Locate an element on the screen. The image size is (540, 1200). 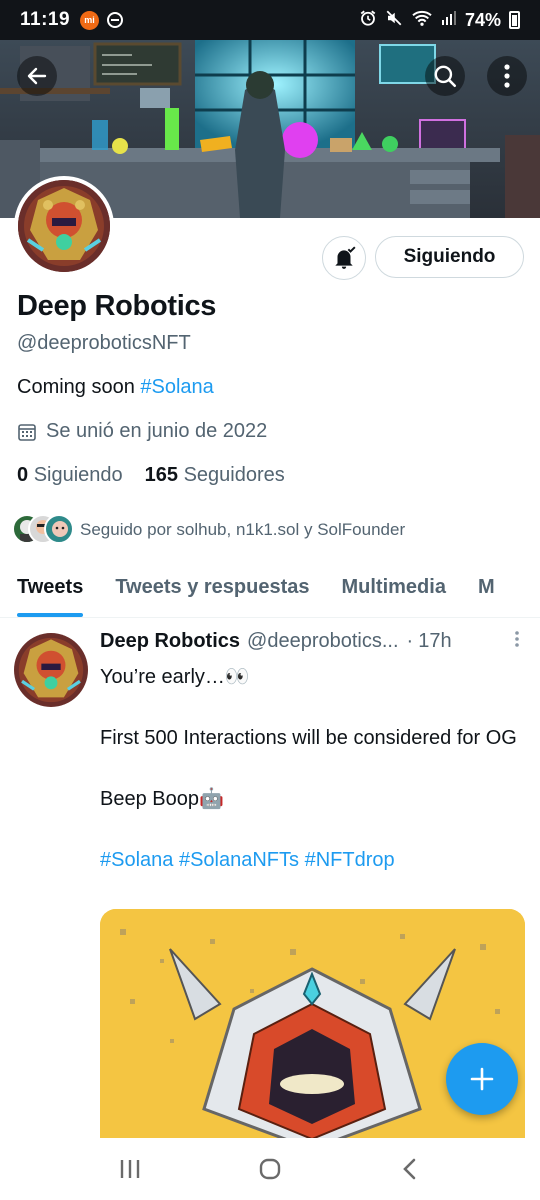
status-time: 11:19 is located at coordinates (45, 19).